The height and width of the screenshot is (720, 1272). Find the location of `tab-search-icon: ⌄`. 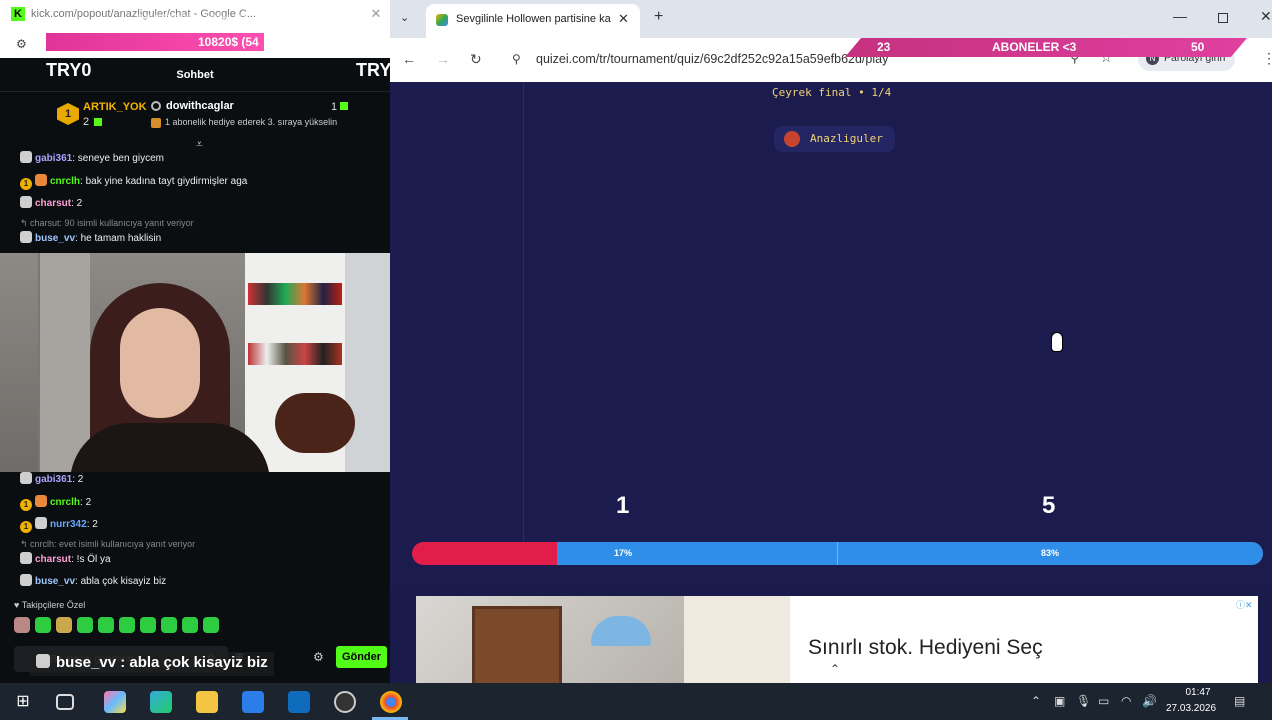

tab-search-icon: ⌄ is located at coordinates (404, 17).